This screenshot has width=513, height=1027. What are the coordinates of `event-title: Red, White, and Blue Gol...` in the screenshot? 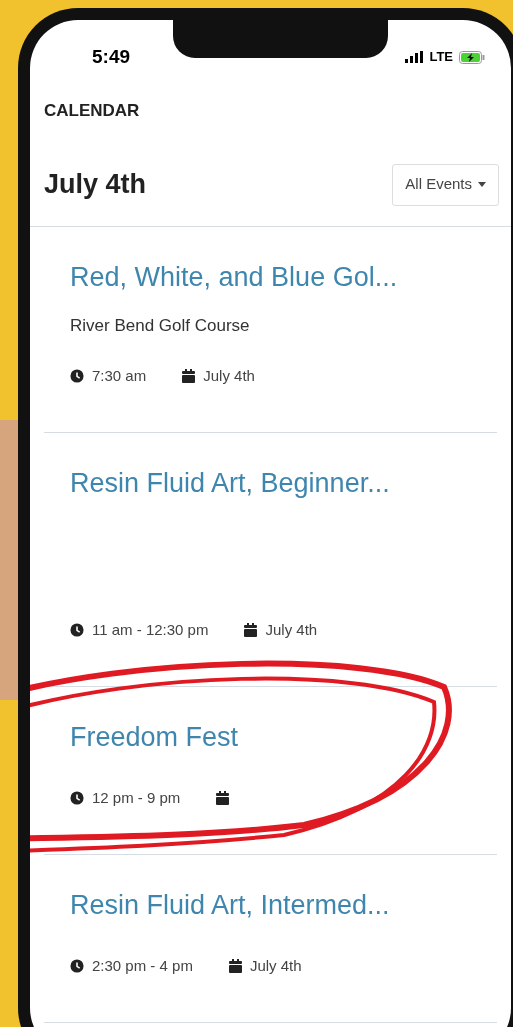 It's located at (270, 276).